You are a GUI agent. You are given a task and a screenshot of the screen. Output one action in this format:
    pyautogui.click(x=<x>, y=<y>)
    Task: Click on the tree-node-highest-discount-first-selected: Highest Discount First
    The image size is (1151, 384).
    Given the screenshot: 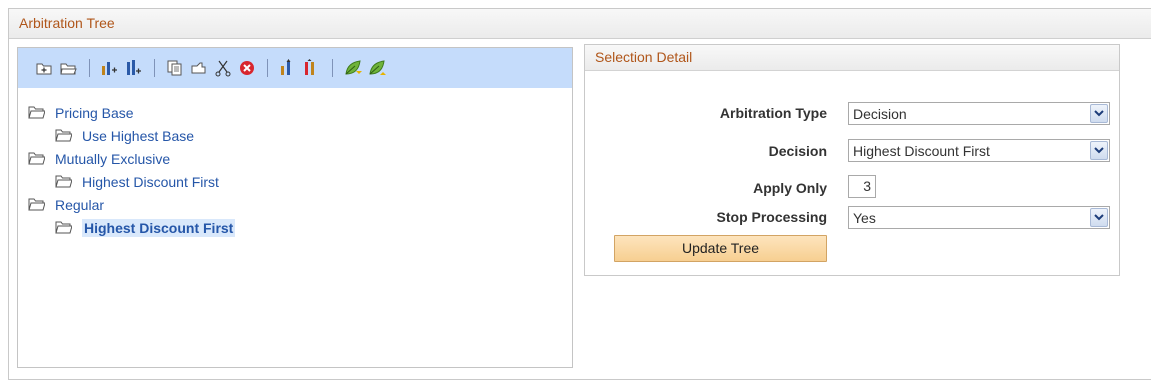 What is the action you would take?
    pyautogui.click(x=300, y=227)
    